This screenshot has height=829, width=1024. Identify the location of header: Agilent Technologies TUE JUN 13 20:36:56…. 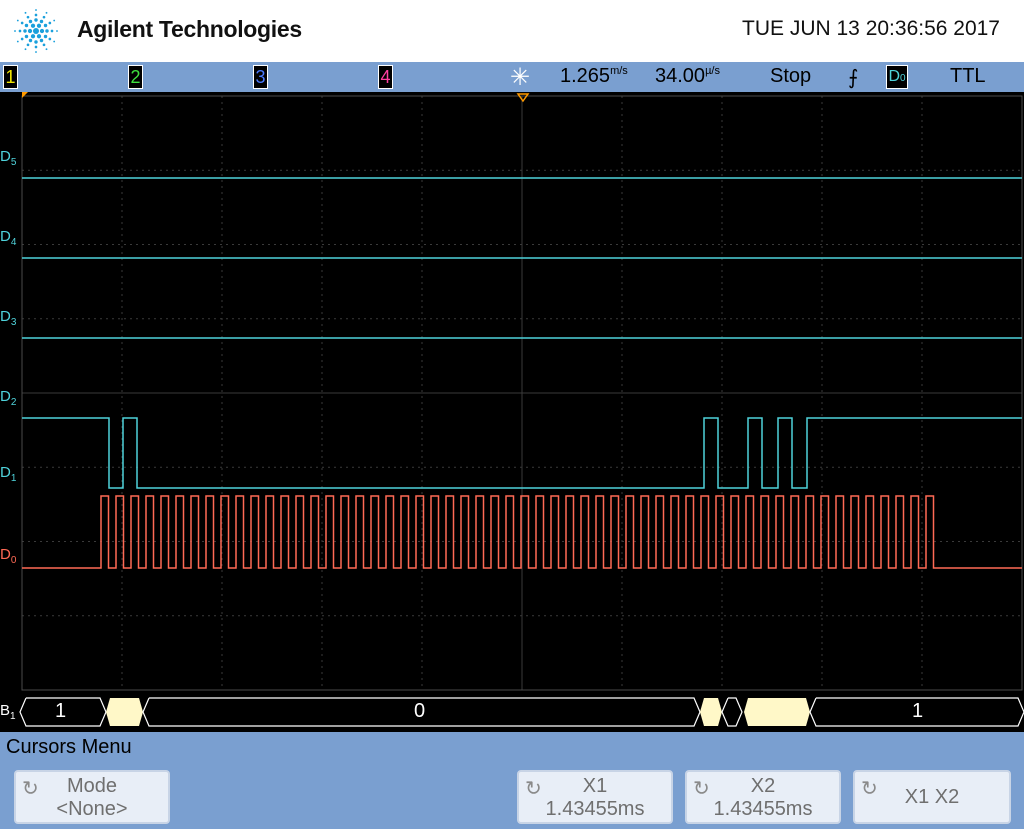
(512, 31).